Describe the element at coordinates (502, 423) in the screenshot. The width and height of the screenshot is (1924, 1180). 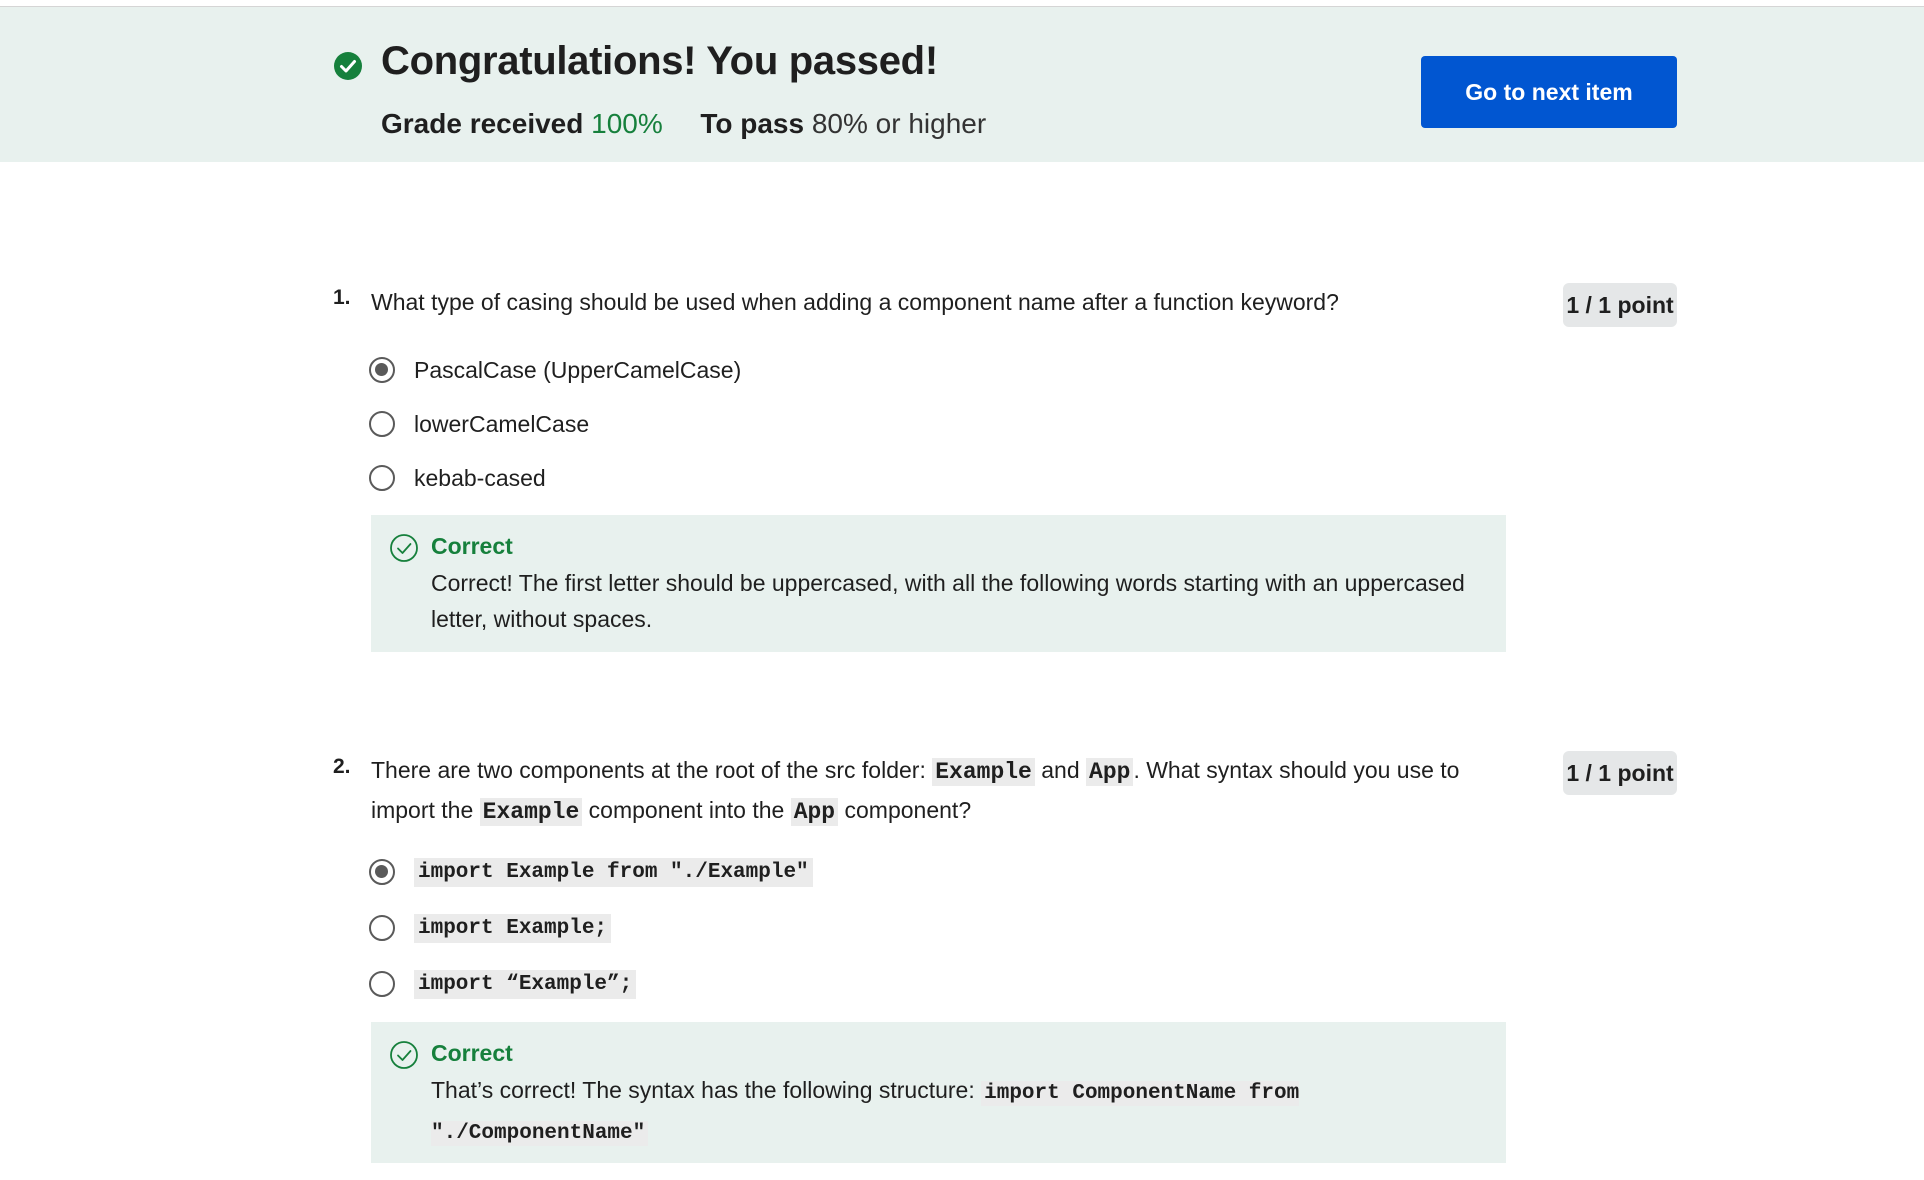
I see `option-label: lowerCamelCase` at that location.